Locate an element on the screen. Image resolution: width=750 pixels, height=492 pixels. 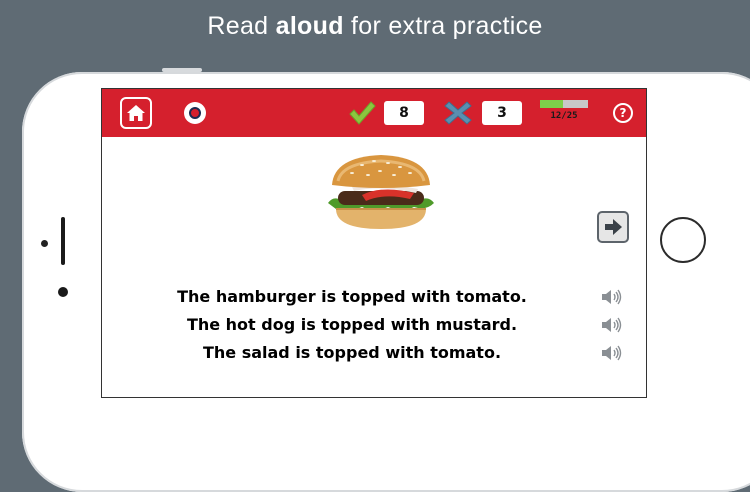
home-icon is located at coordinates (136, 113).